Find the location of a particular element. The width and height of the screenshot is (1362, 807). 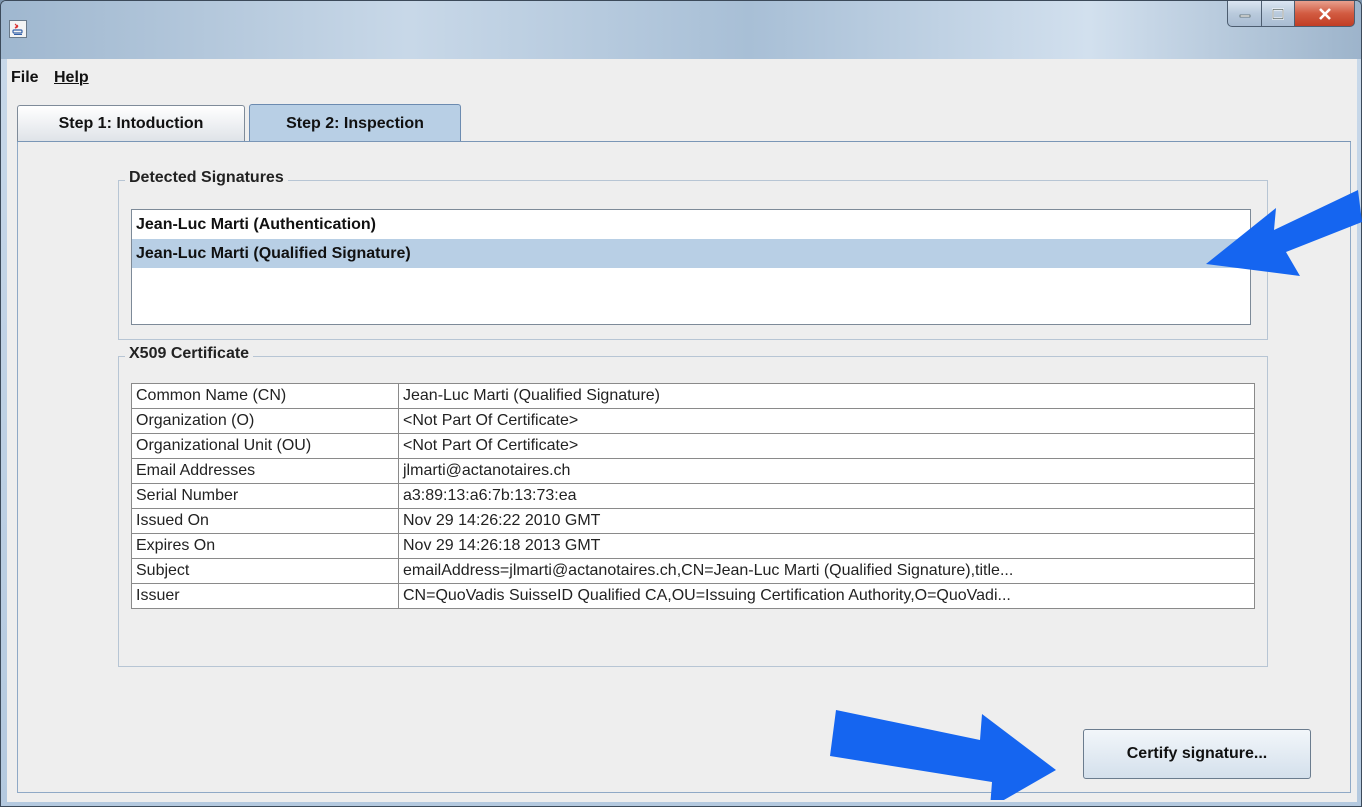

cert-key: Organization (O) is located at coordinates (265, 421).